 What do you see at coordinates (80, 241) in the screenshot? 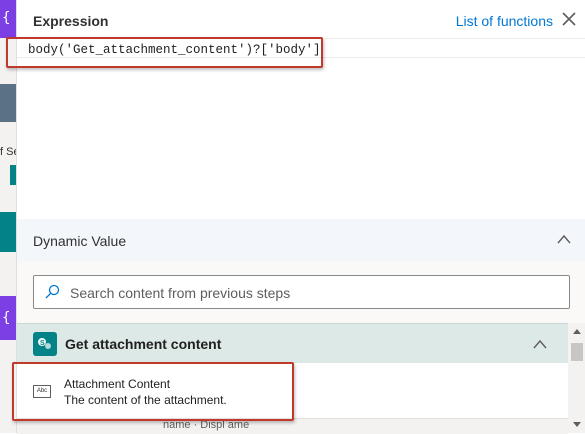
I see `dynamic-value-title: Dynamic Value` at bounding box center [80, 241].